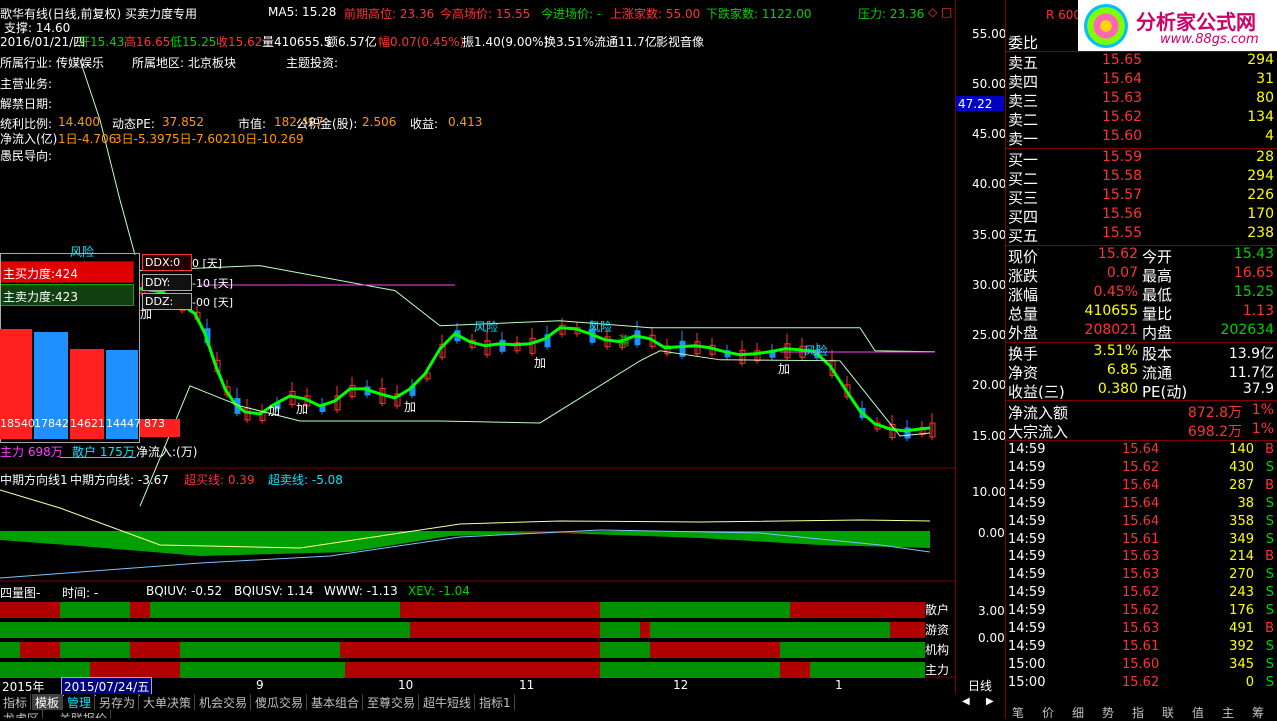 Image resolution: width=1277 pixels, height=721 pixels. I want to click on scroll-left-icon: ◀, so click(966, 701).